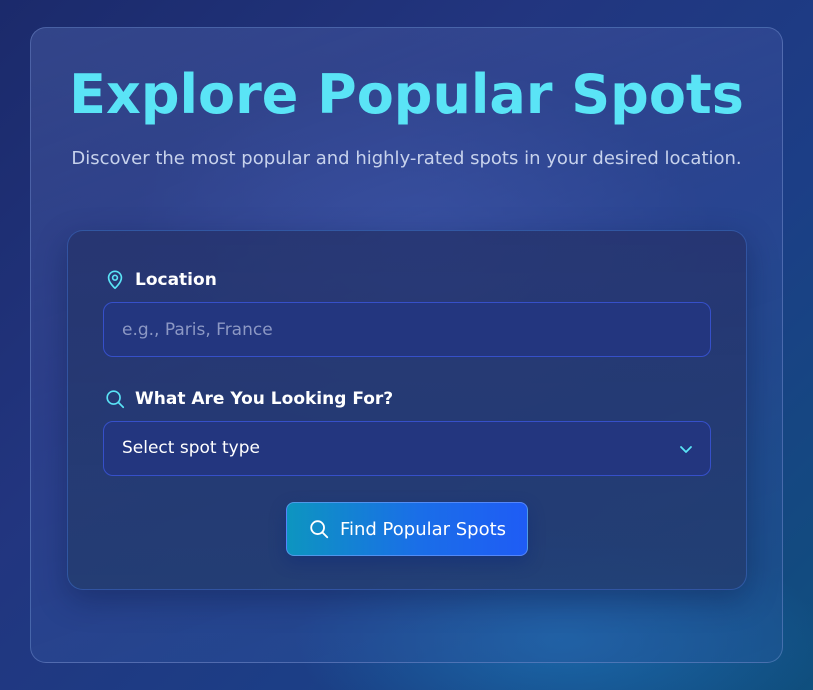  What do you see at coordinates (264, 399) in the screenshot?
I see `spot-type-label: What Are You Looking For?` at bounding box center [264, 399].